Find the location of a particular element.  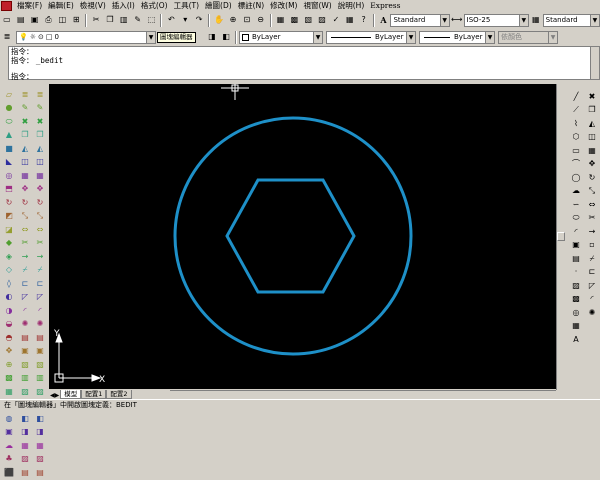

cylinder-icon: ⬭ is located at coordinates (9, 121).